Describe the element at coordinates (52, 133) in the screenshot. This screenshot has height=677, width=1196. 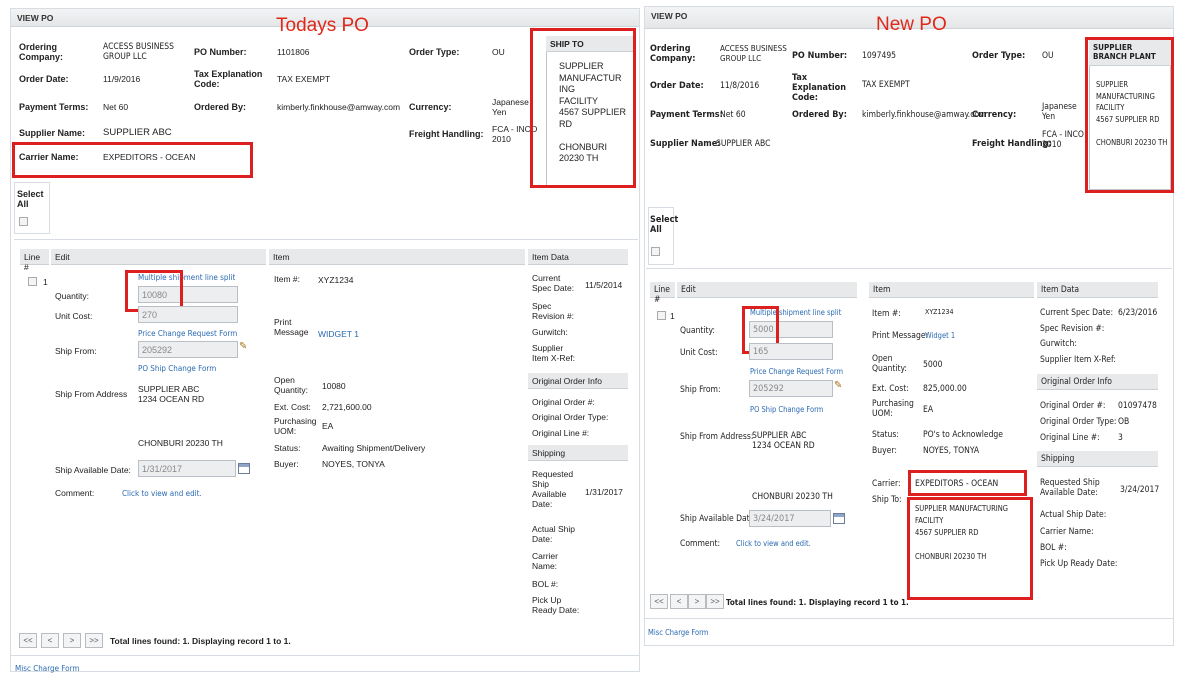
I see `supplier-name-label: Supplier Name:` at that location.